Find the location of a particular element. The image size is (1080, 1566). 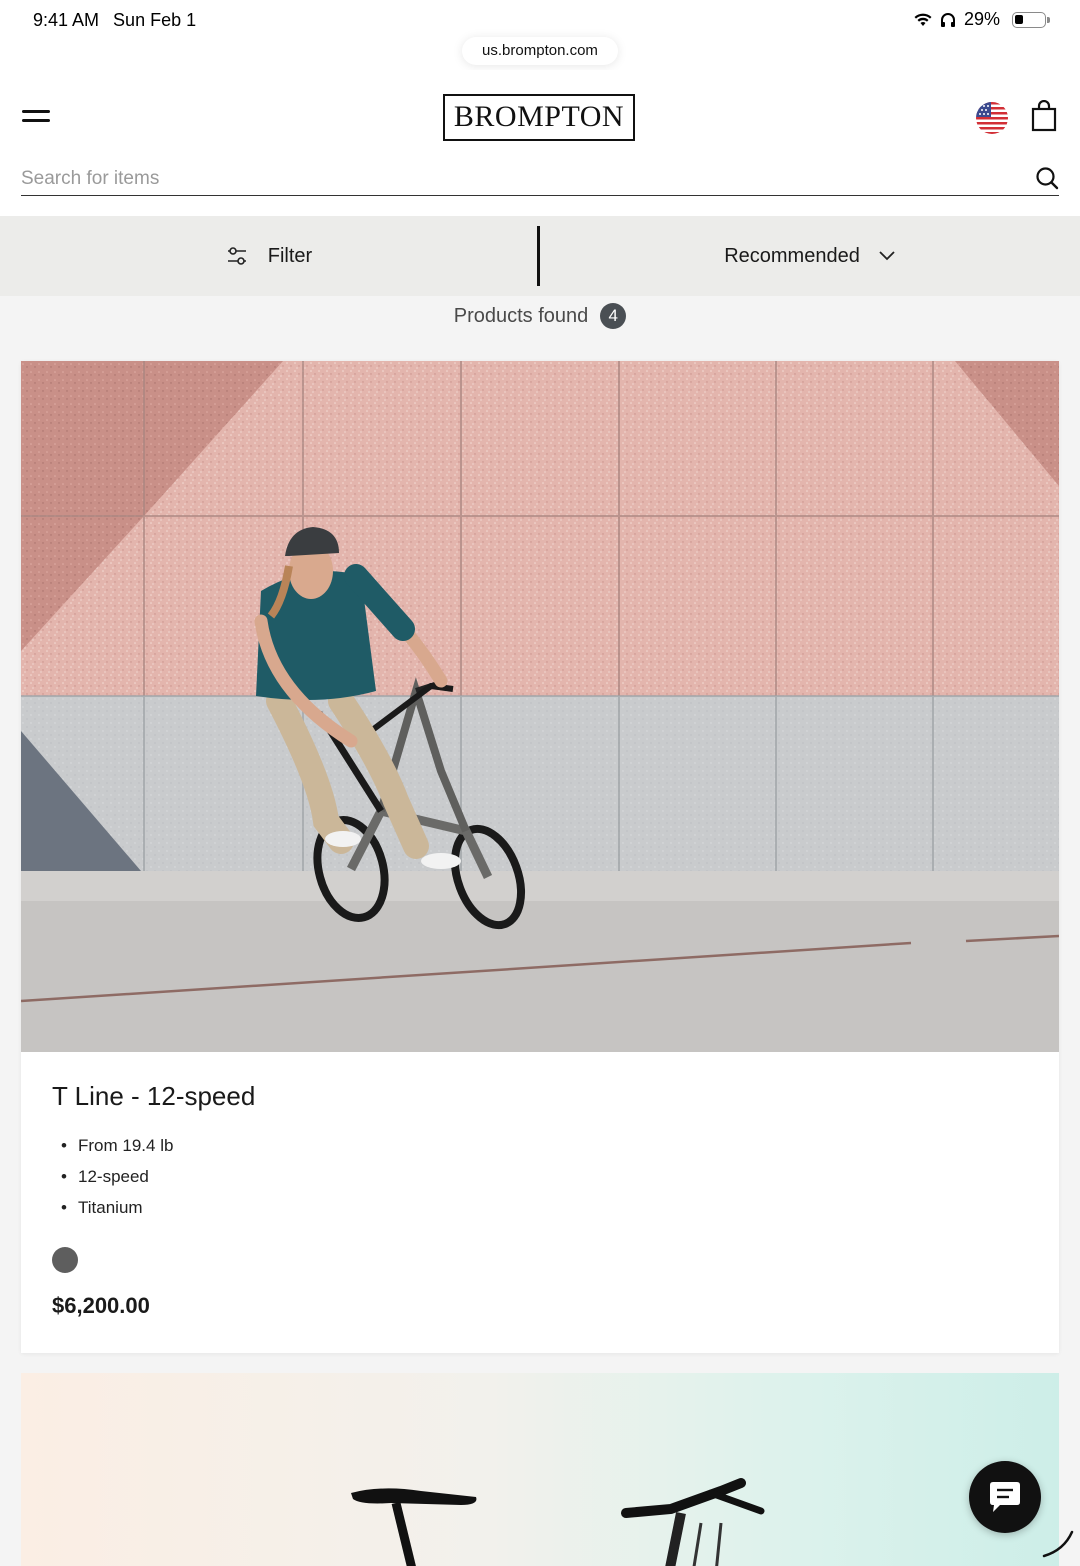

brompton-logo: BROMPTON is located at coordinates (539, 117).